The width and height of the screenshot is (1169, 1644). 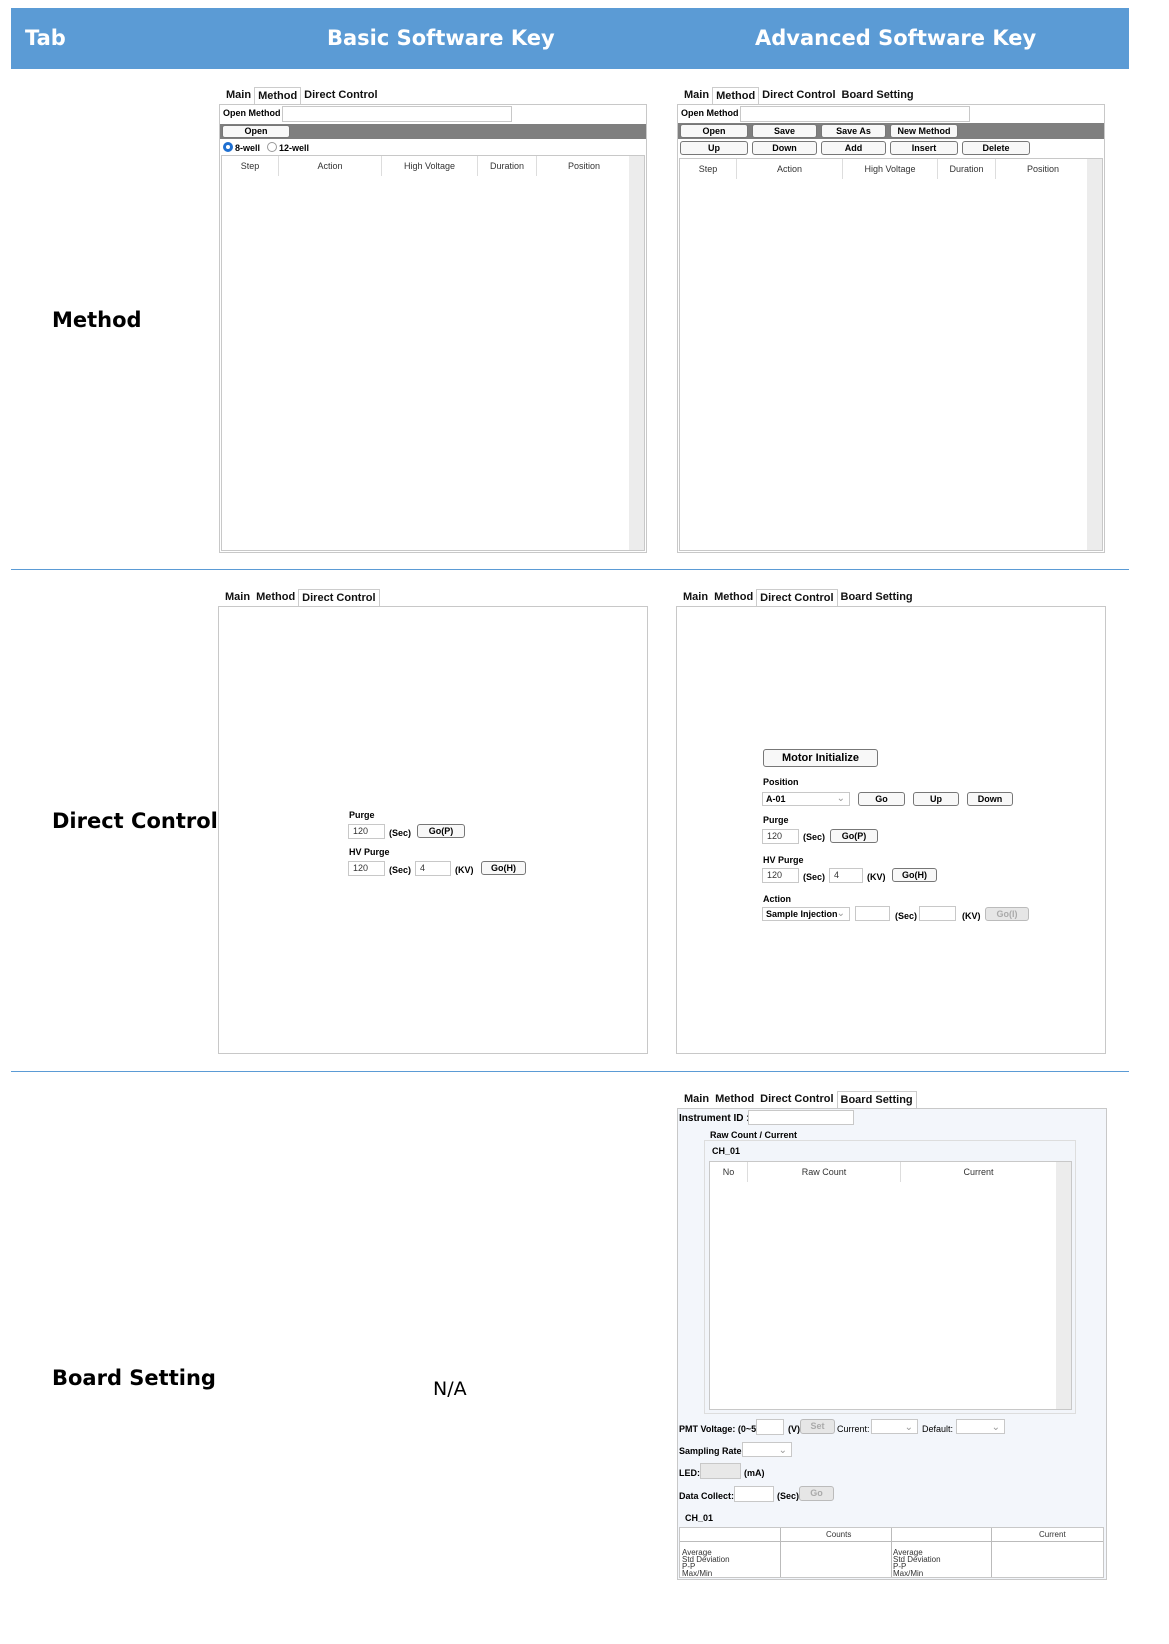 I want to click on insert-button: Insert, so click(x=924, y=148).